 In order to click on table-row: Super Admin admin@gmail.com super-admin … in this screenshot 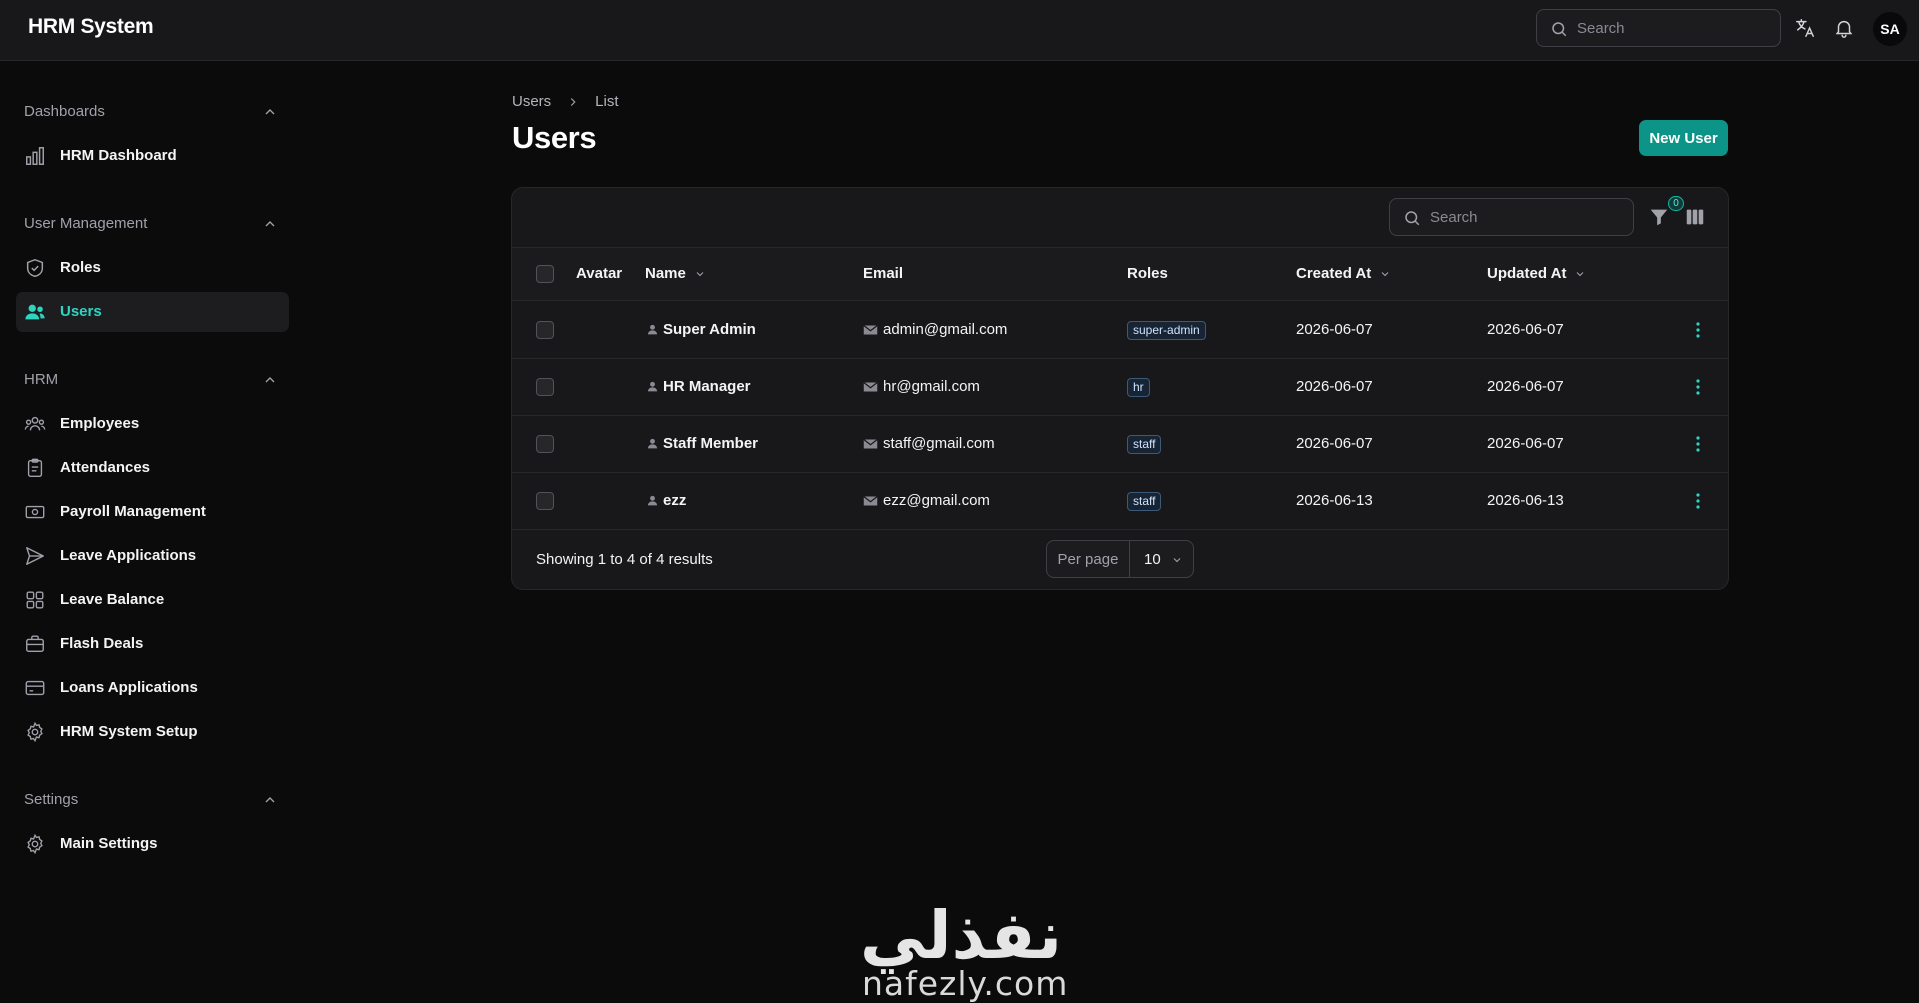, I will do `click(1120, 330)`.